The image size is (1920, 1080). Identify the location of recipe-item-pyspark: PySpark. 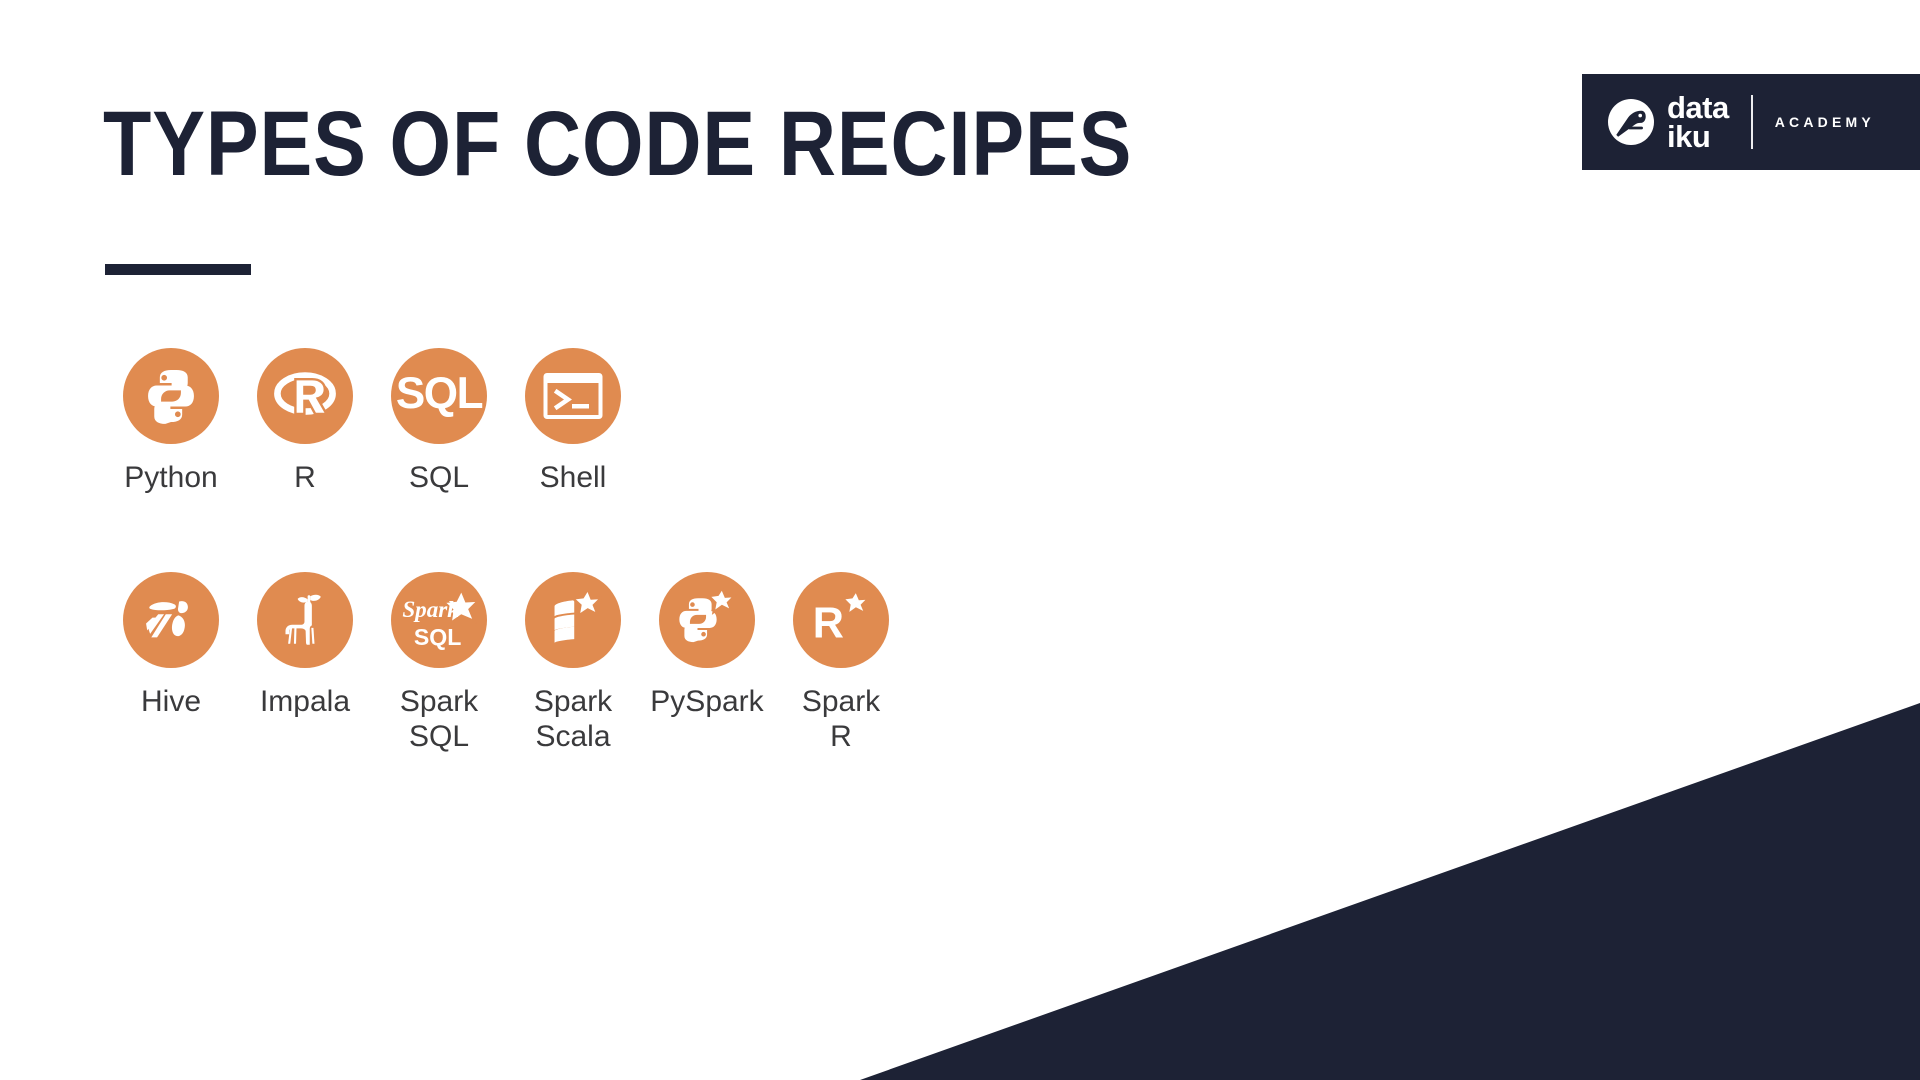
(707, 645).